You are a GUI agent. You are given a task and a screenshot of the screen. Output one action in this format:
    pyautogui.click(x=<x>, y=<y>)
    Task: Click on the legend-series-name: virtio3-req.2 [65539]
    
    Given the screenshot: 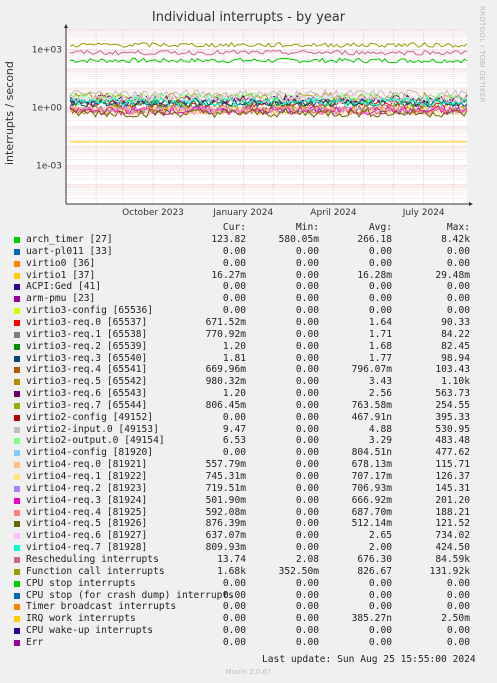 What is the action you would take?
    pyautogui.click(x=87, y=346)
    